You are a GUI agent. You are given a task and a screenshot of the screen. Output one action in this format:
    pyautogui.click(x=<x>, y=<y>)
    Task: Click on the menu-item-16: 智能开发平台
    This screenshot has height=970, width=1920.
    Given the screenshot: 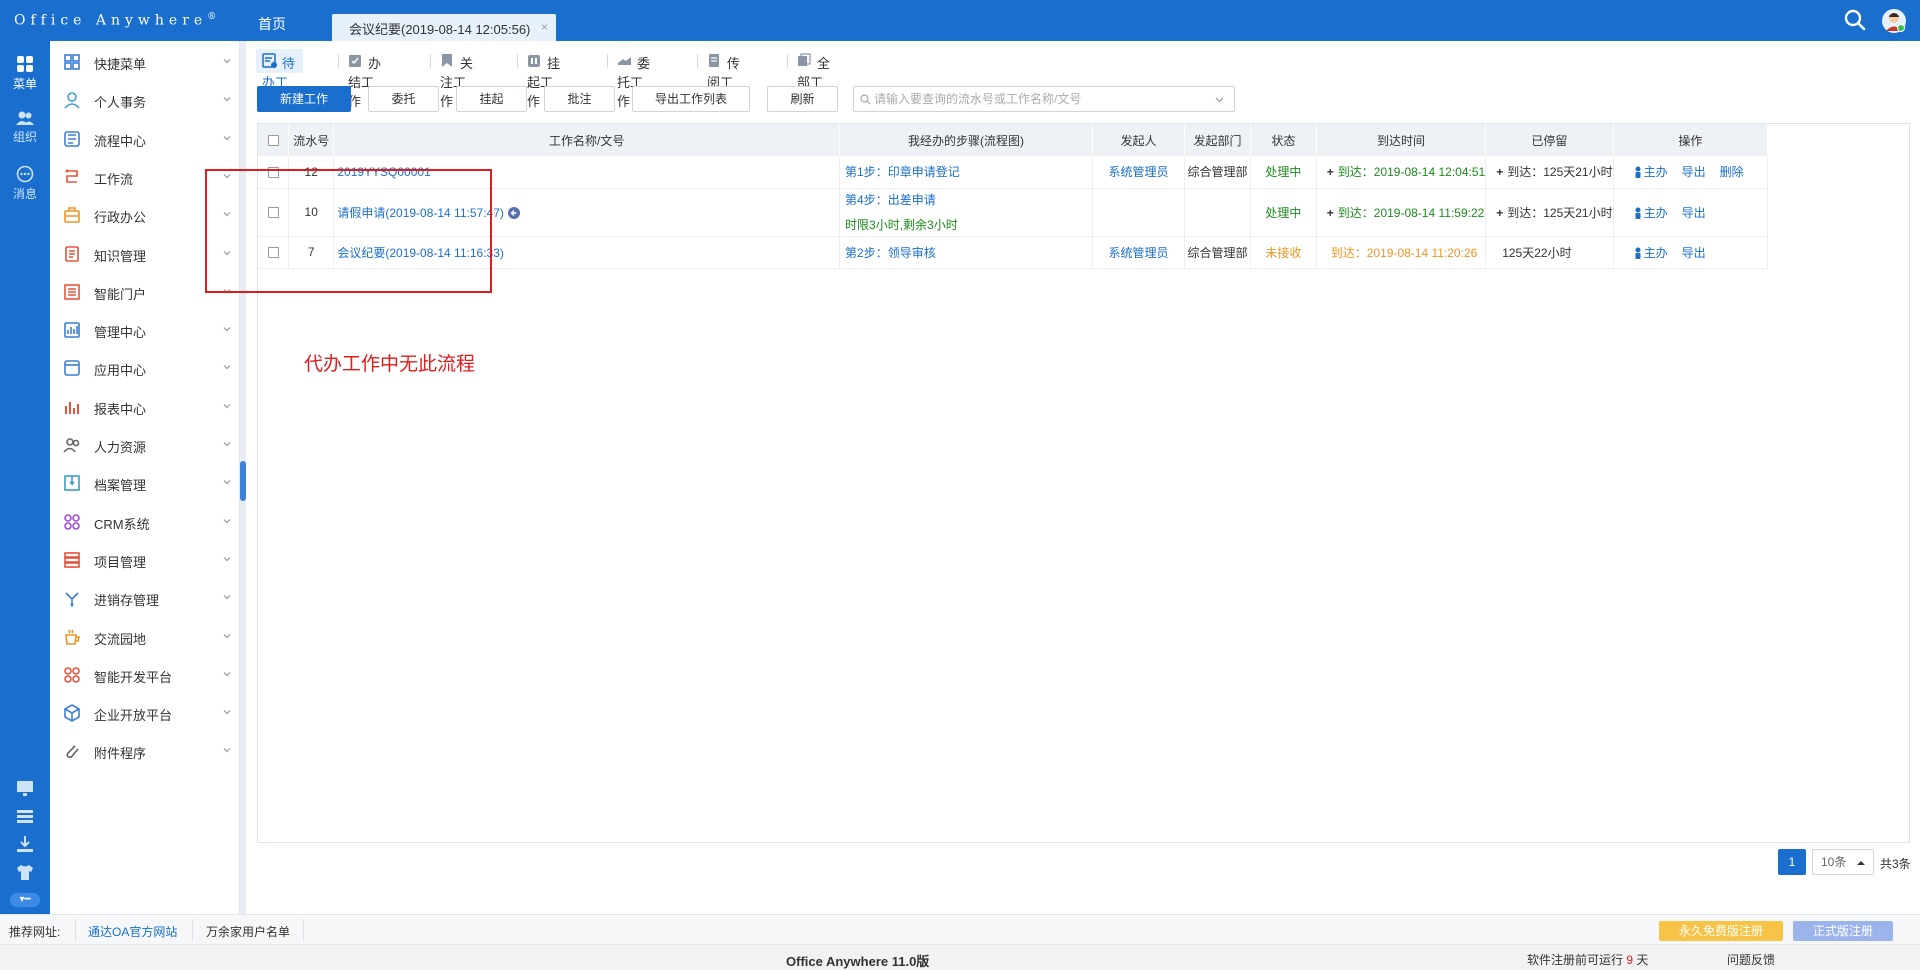 What is the action you would take?
    pyautogui.click(x=144, y=675)
    